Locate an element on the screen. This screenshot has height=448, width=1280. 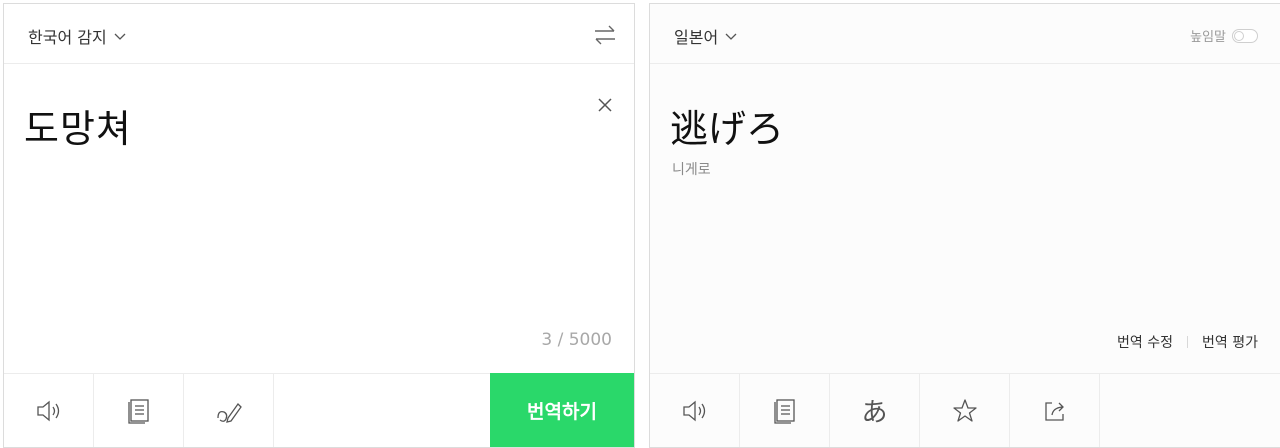
share-button is located at coordinates (1055, 410).